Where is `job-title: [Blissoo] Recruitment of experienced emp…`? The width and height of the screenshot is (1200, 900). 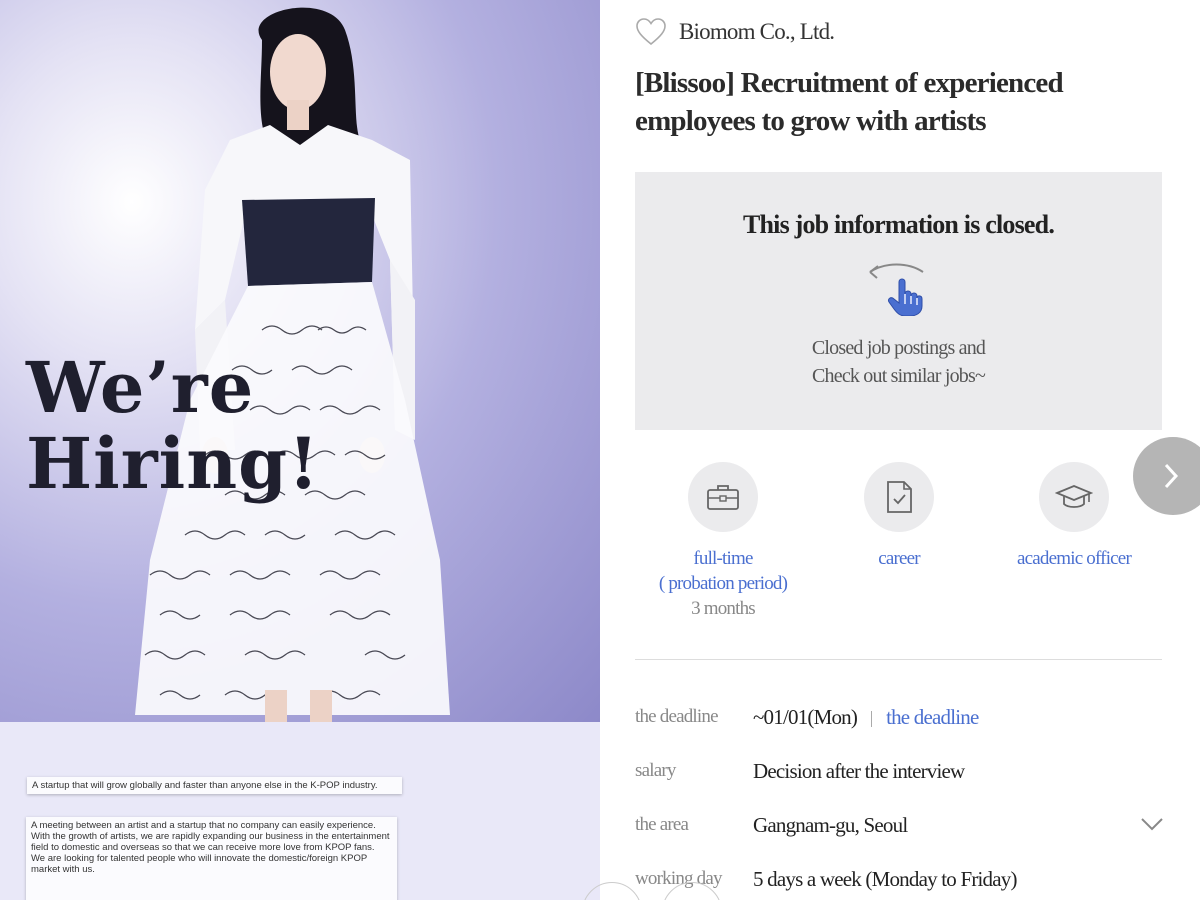 job-title: [Blissoo] Recruitment of experienced emp… is located at coordinates (849, 102).